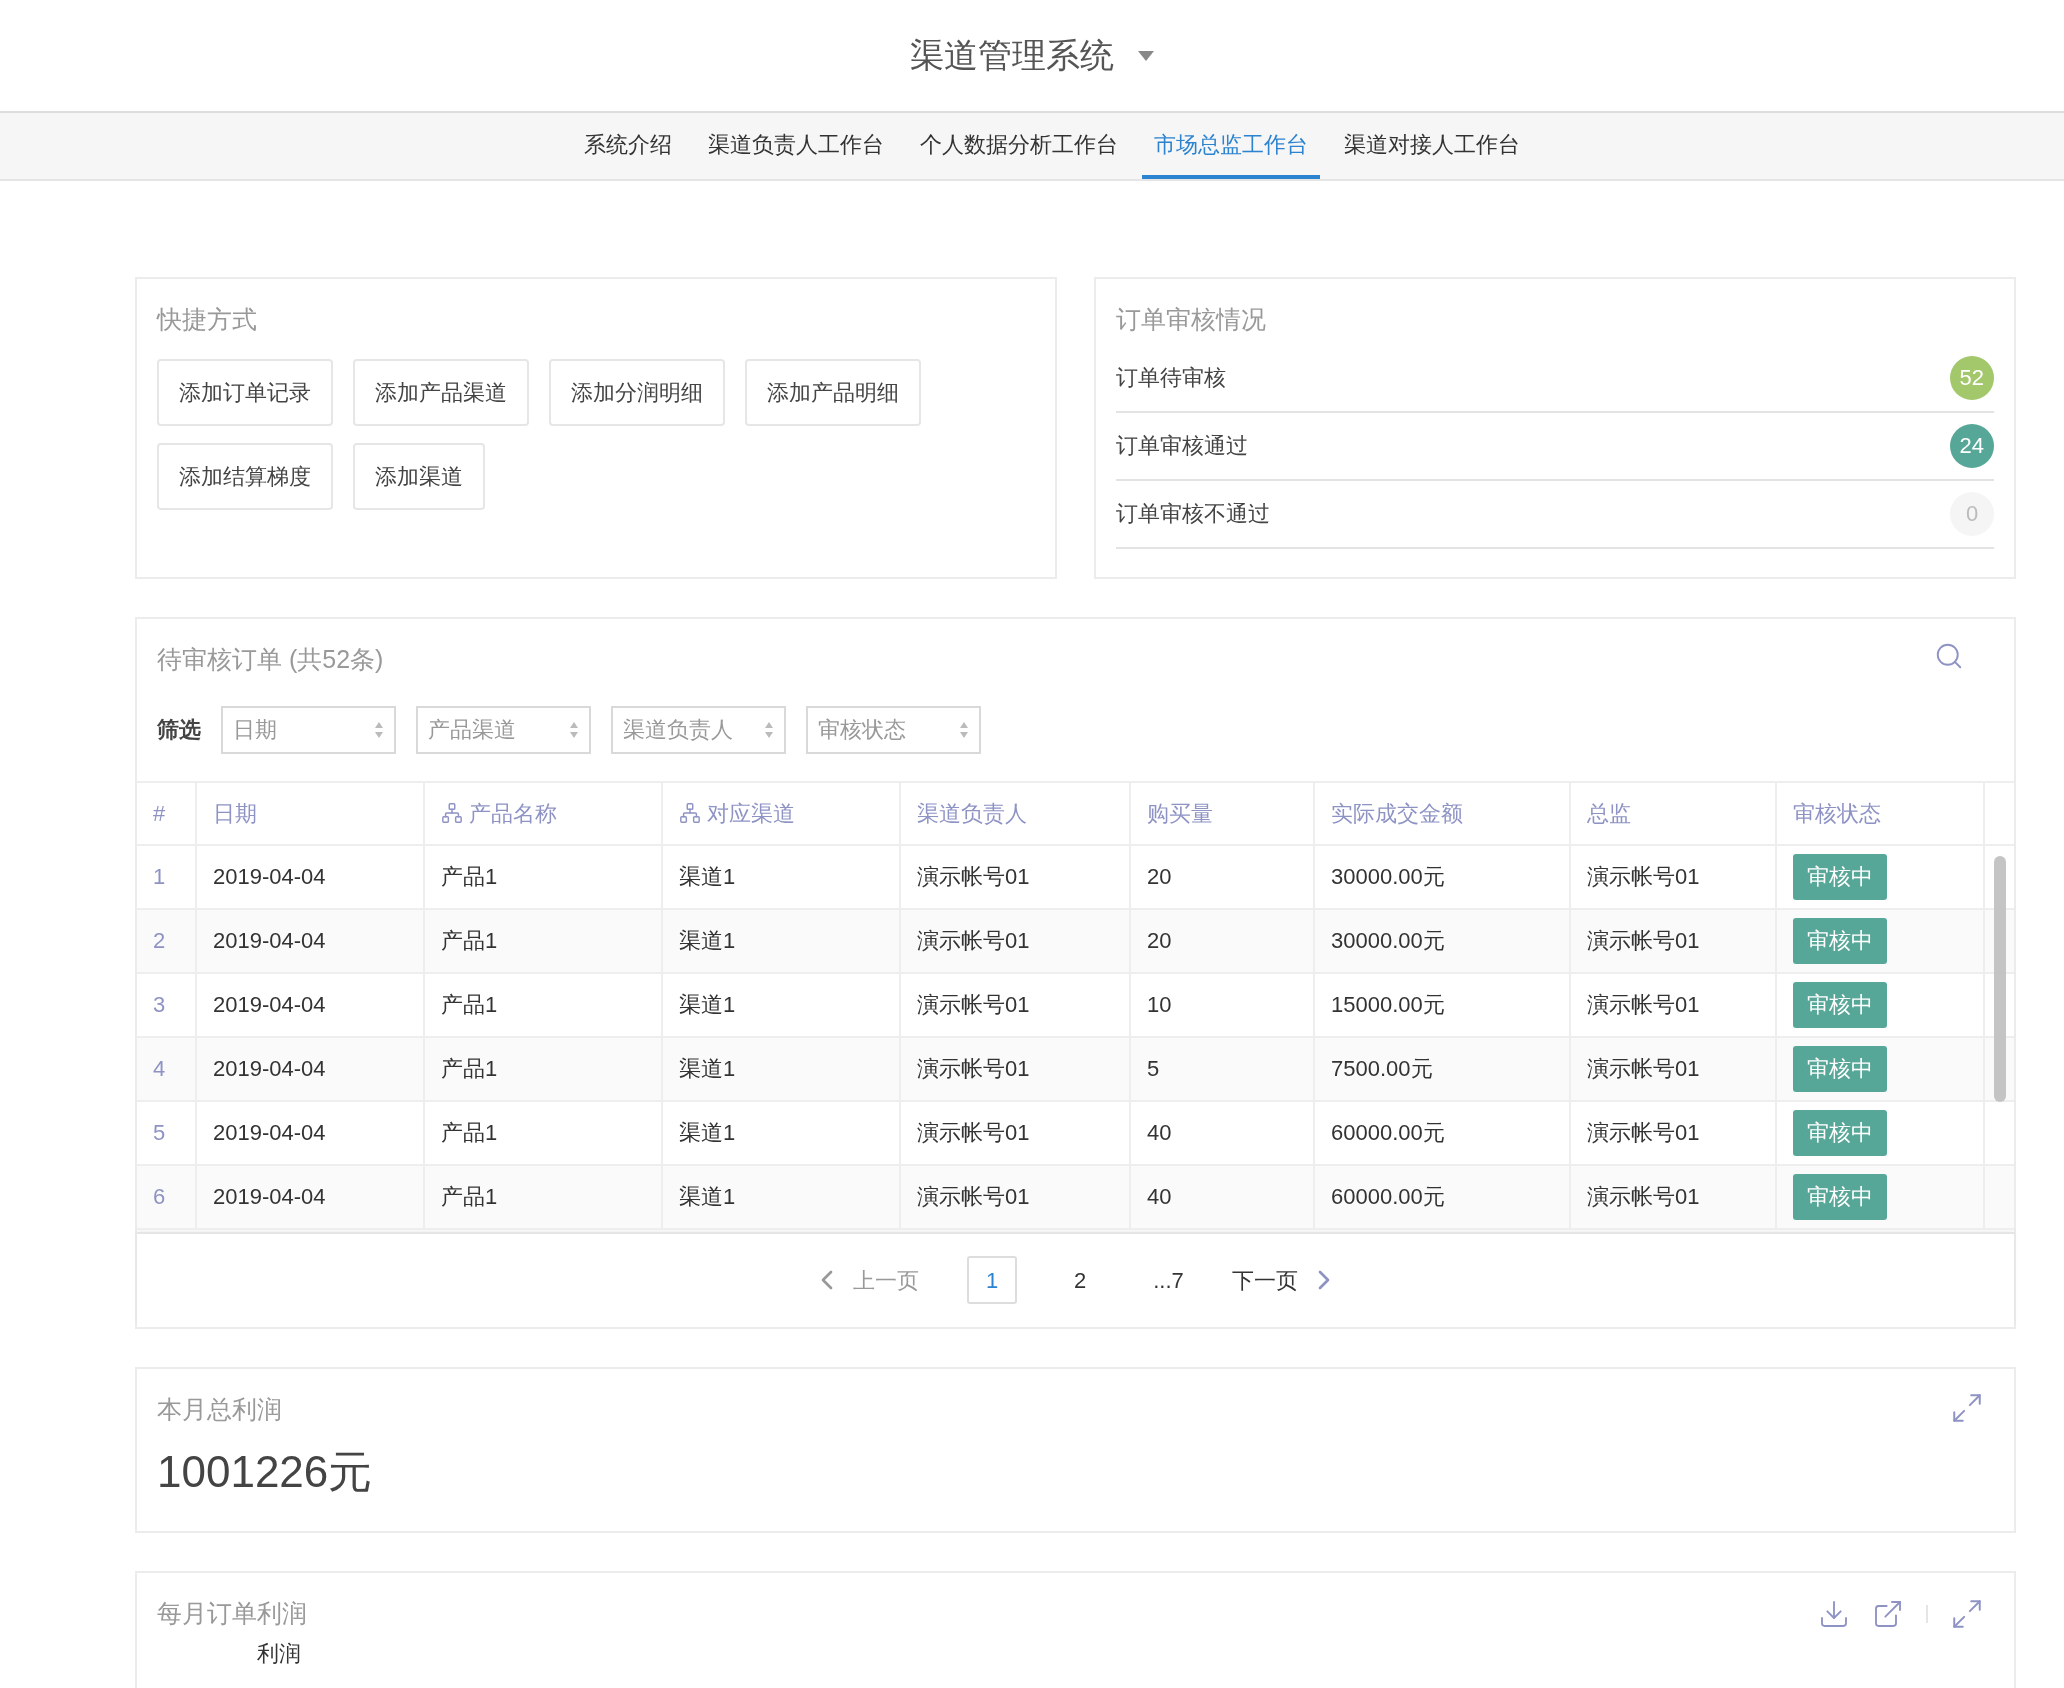 The height and width of the screenshot is (1688, 2064). What do you see at coordinates (1971, 445) in the screenshot?
I see `count-badge: 24` at bounding box center [1971, 445].